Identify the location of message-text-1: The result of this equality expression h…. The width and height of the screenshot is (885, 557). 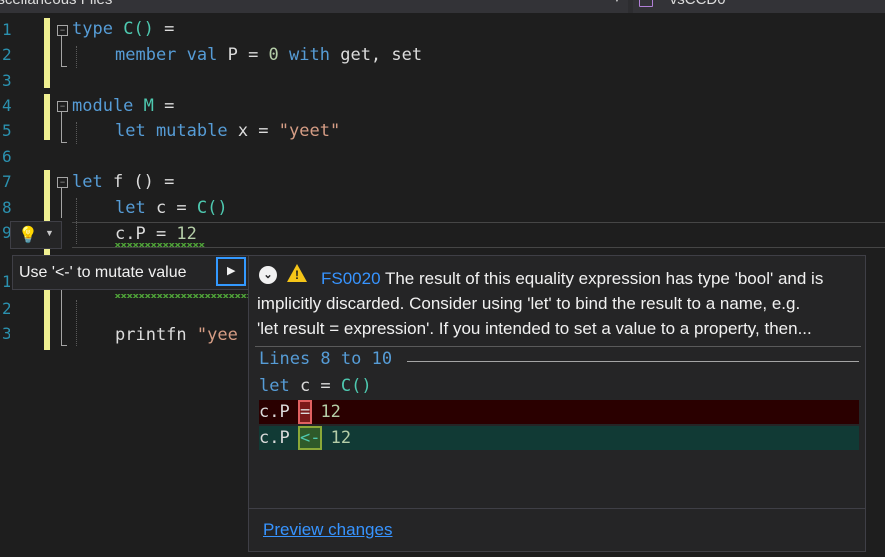
(604, 278).